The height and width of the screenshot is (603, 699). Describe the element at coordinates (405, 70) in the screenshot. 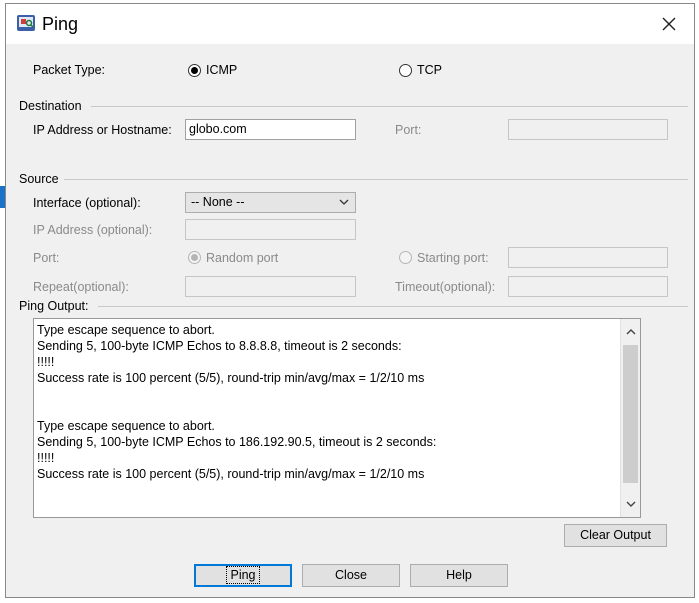

I see `tcp-radio` at that location.